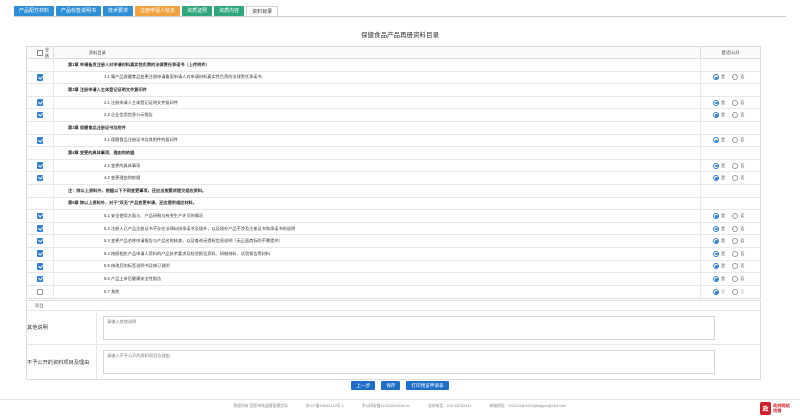 This screenshot has height=418, width=800. I want to click on footer-police: 京公网安备11010202008101, so click(385, 406).